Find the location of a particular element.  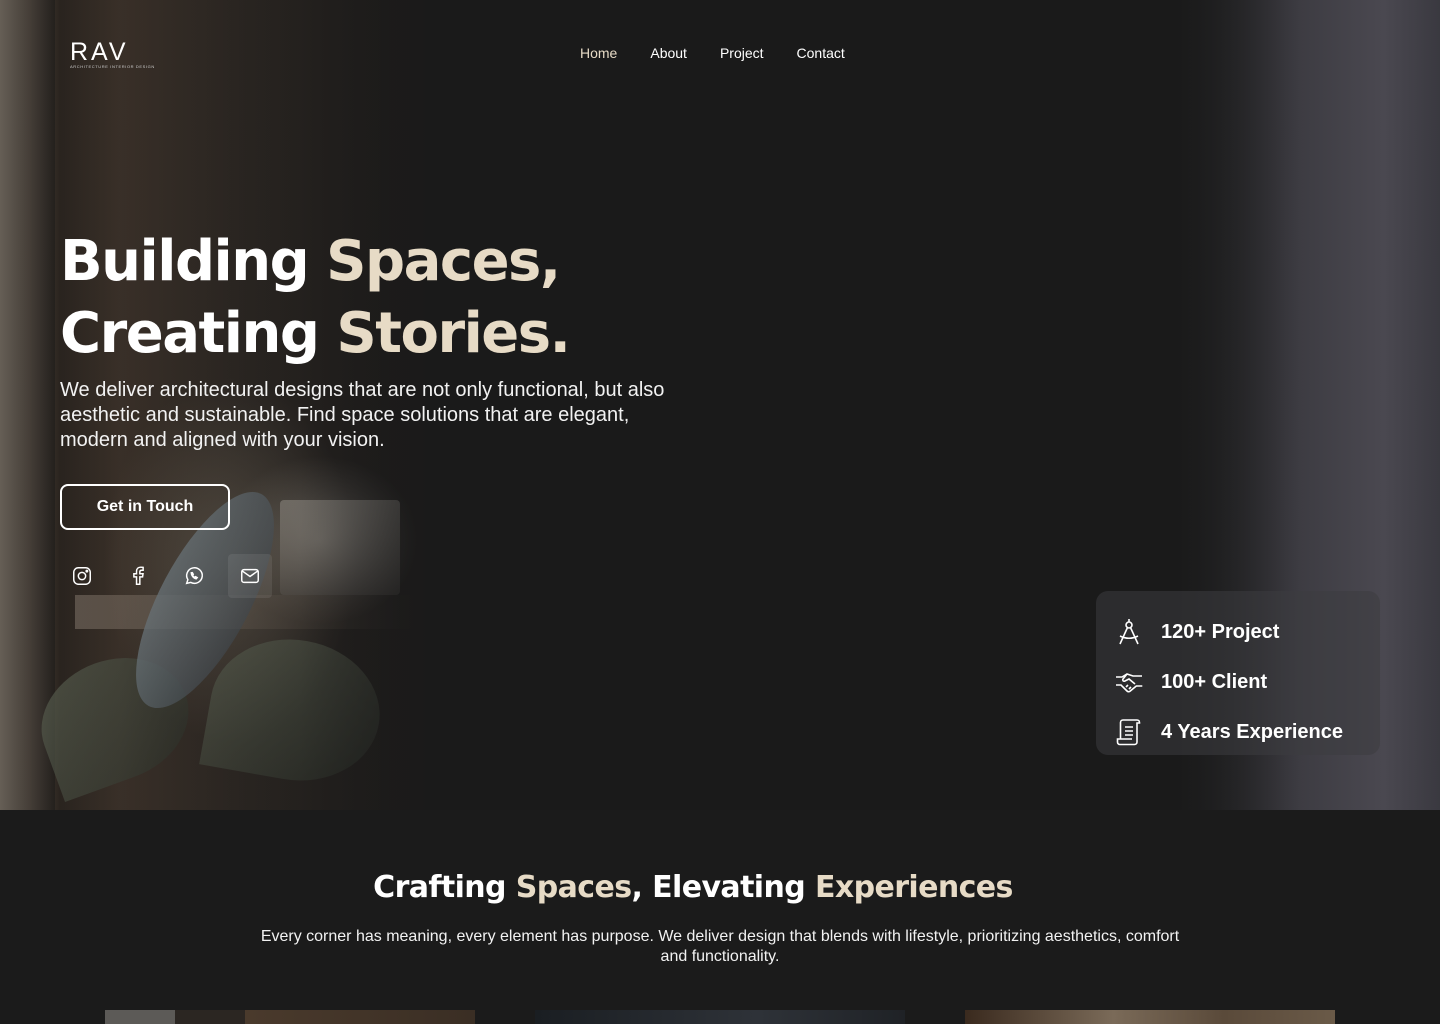

section-title: Crafting Spaces, Elevating Experiences is located at coordinates (693, 887).